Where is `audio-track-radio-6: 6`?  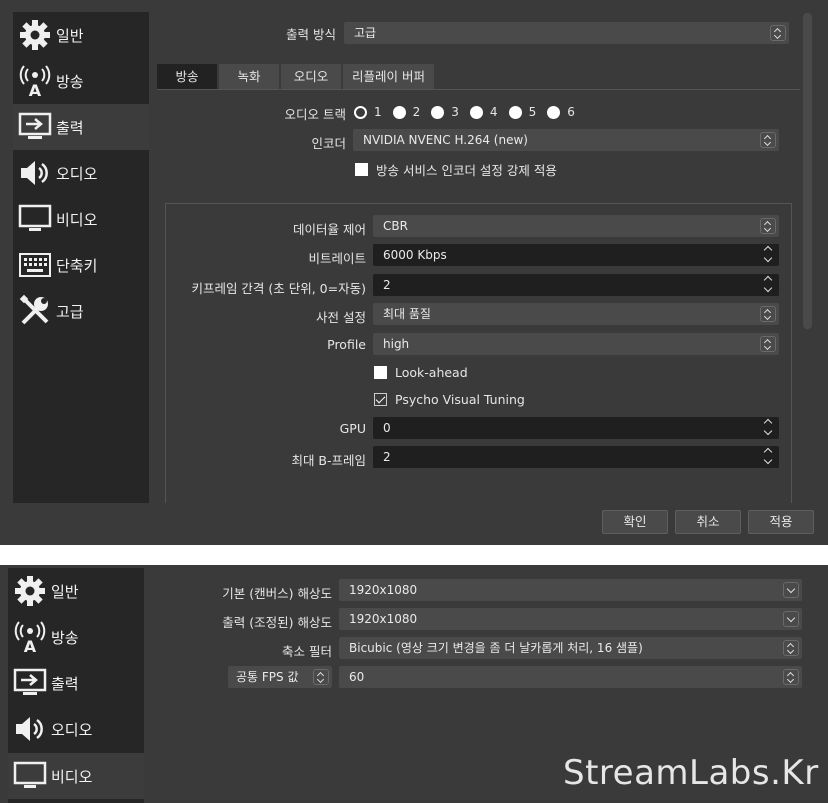
audio-track-radio-6: 6 is located at coordinates (561, 112).